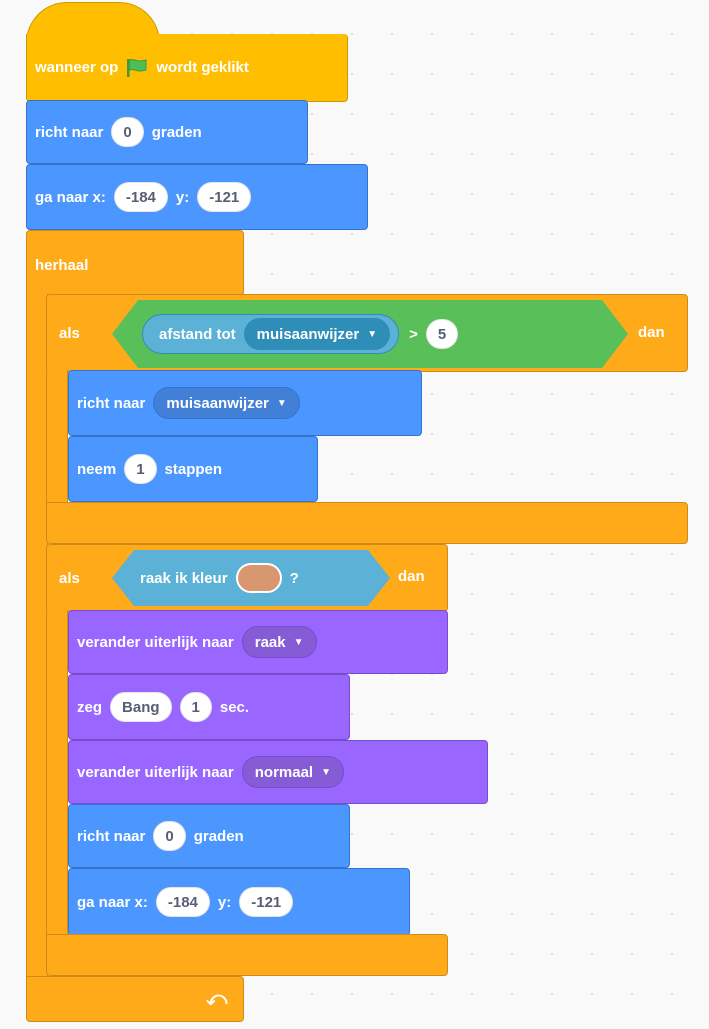  I want to click on clicked-label: wordt geklikt, so click(202, 67).